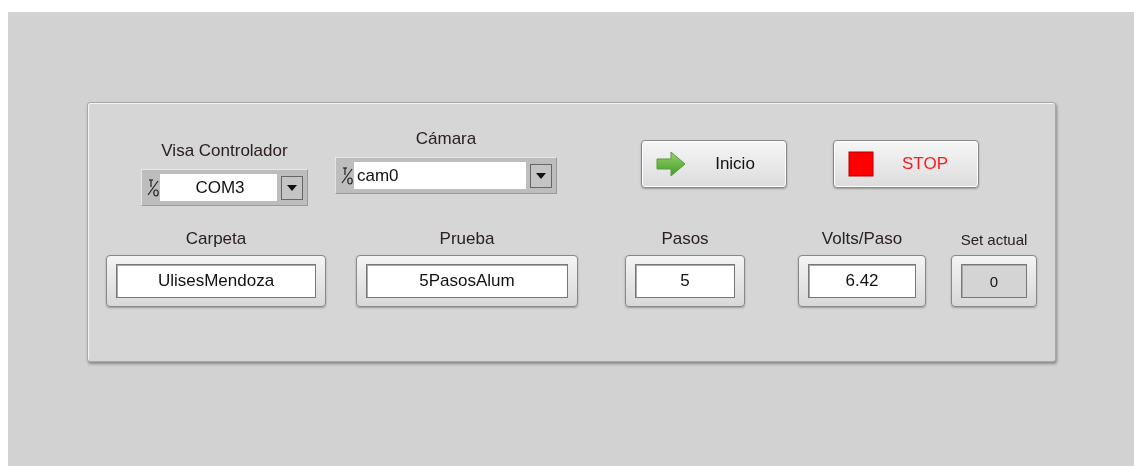 The width and height of the screenshot is (1134, 466). Describe the element at coordinates (671, 164) in the screenshot. I see `arrow-icon` at that location.